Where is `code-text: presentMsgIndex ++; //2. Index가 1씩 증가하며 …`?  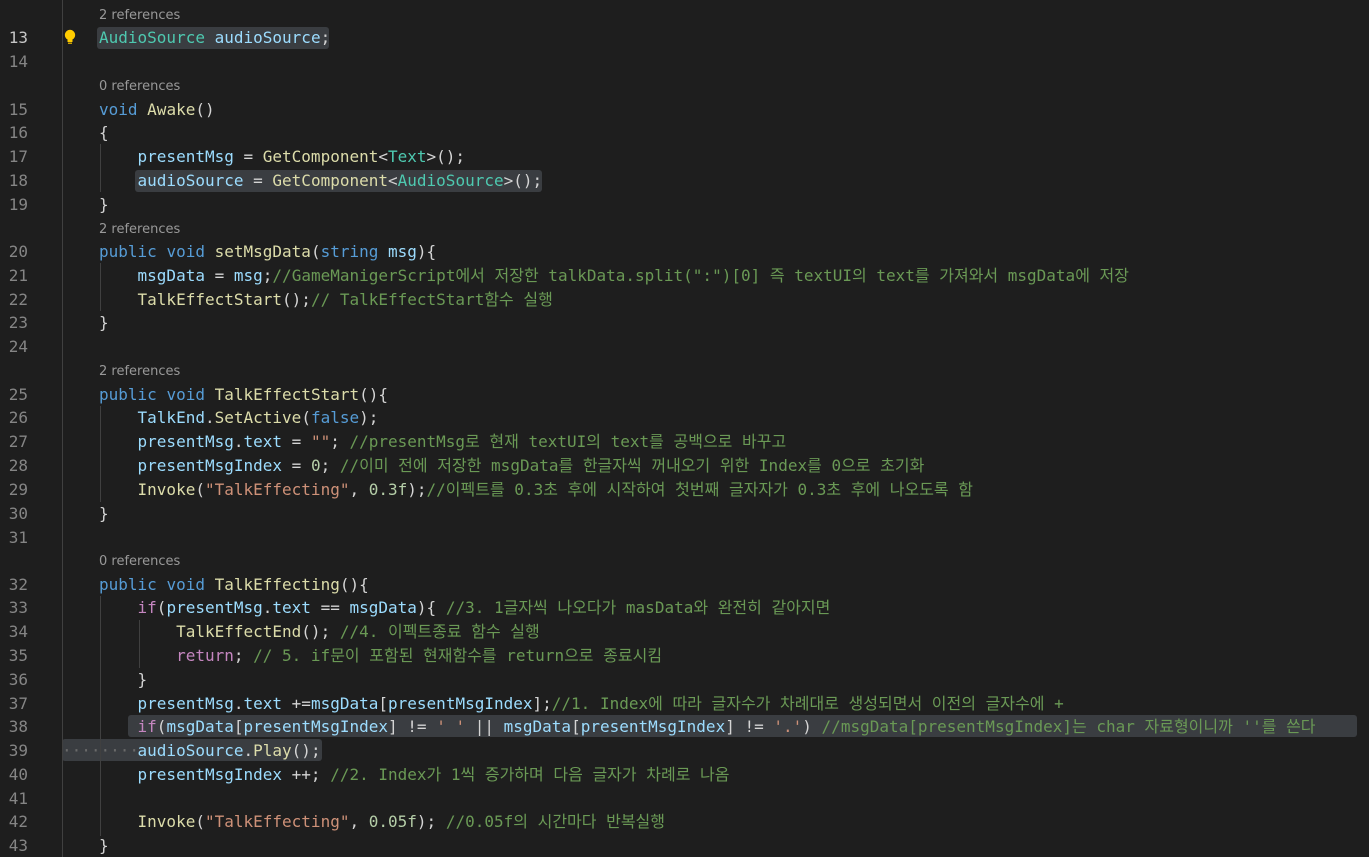 code-text: presentMsgIndex ++; //2. Index가 1씩 증가하며 … is located at coordinates (414, 775).